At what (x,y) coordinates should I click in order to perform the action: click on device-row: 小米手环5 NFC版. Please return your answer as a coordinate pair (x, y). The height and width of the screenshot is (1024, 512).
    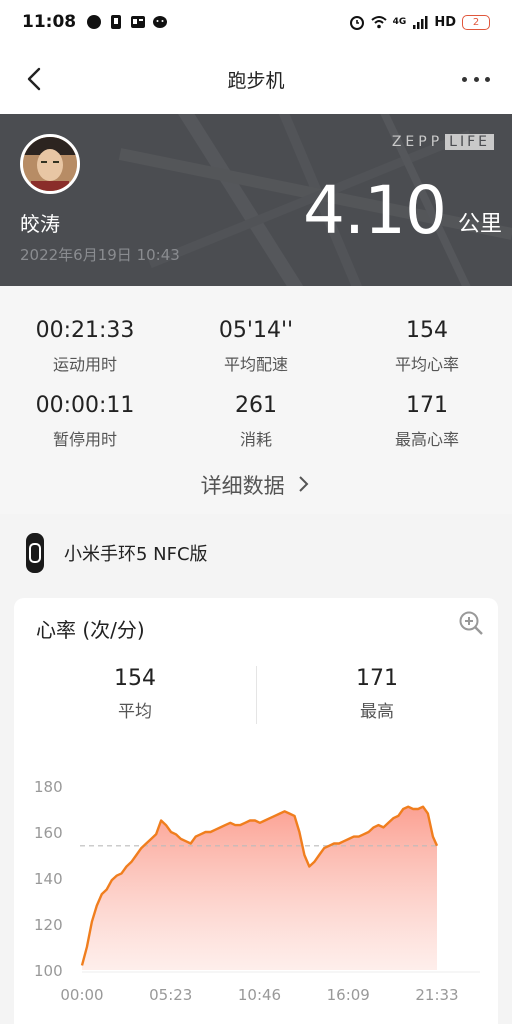
    Looking at the image, I should click on (256, 553).